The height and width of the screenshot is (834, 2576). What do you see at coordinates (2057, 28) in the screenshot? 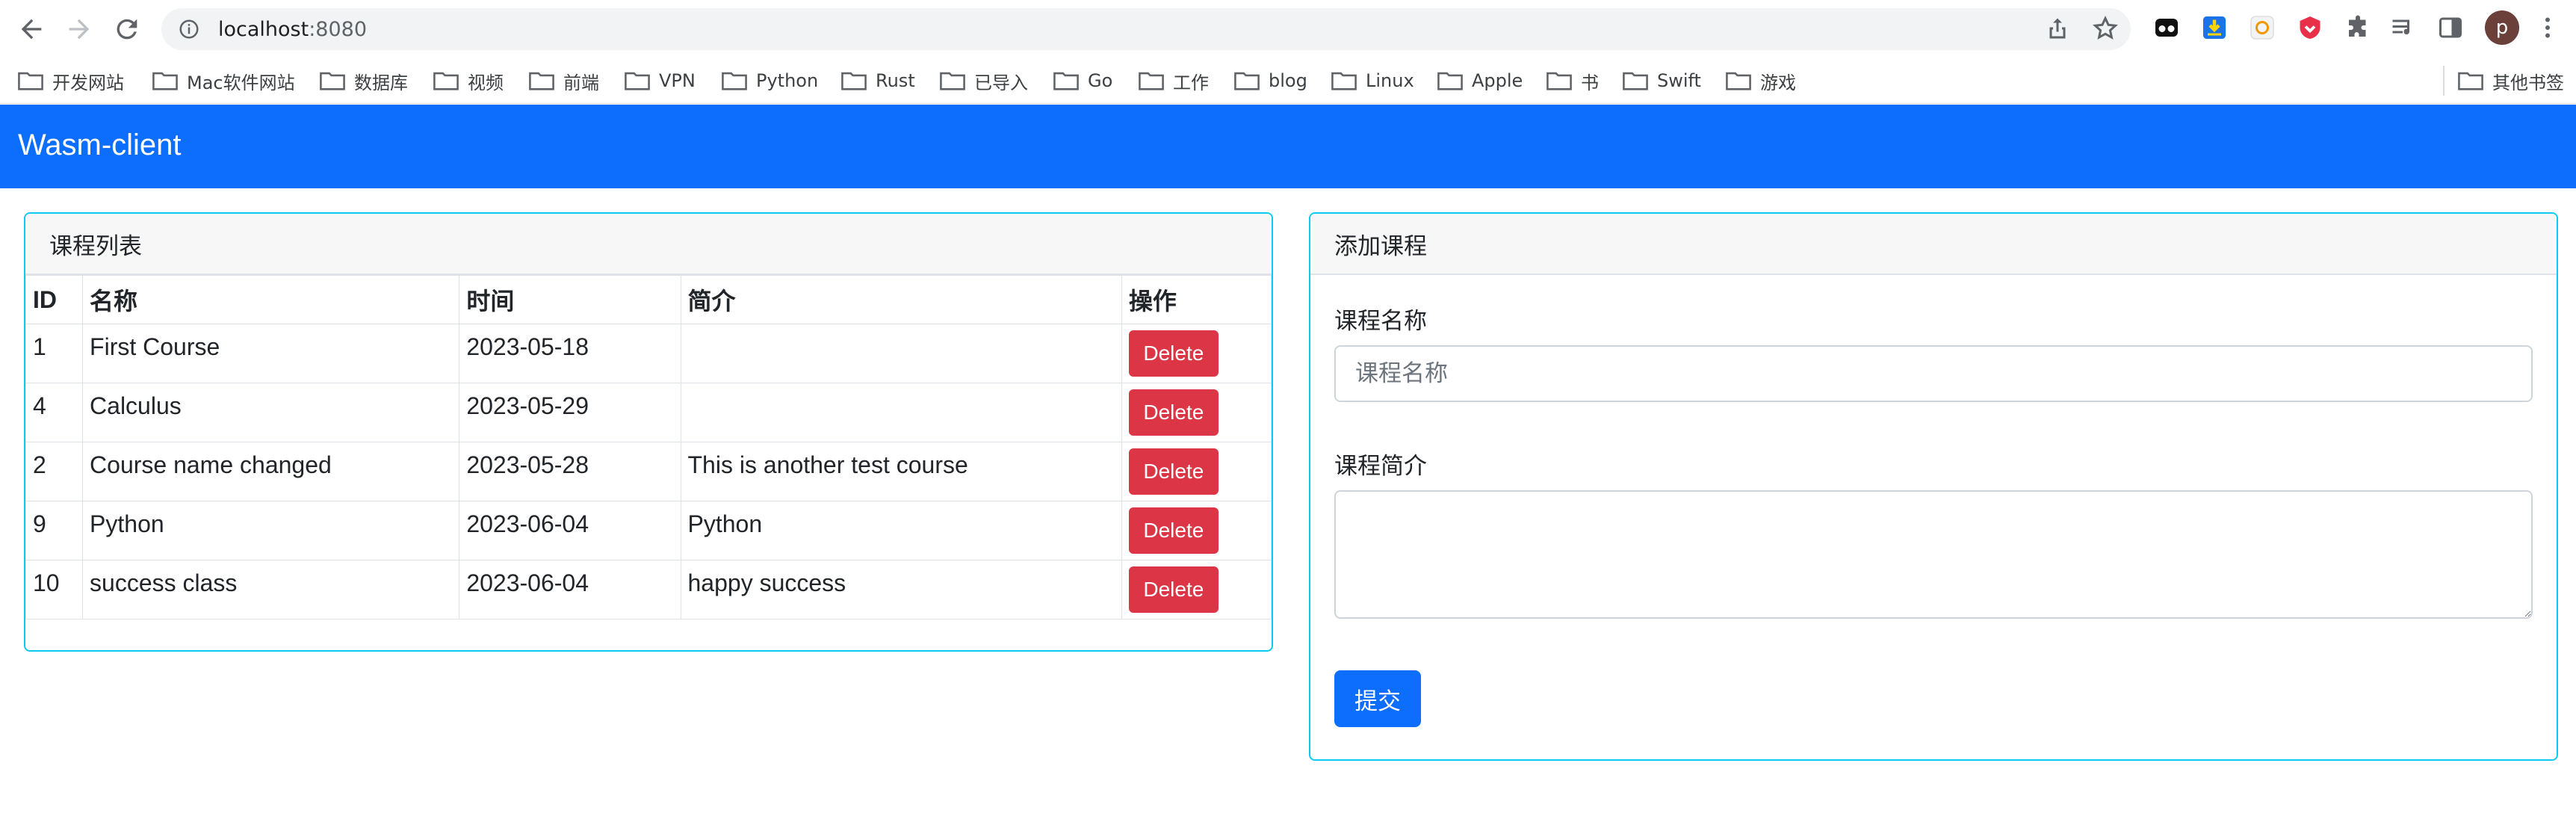
I see `share-icon` at bounding box center [2057, 28].